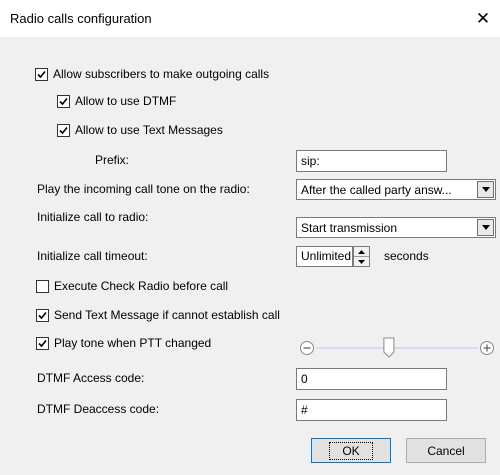 This screenshot has height=475, width=500. I want to click on play-tone-checkbox, so click(42, 343).